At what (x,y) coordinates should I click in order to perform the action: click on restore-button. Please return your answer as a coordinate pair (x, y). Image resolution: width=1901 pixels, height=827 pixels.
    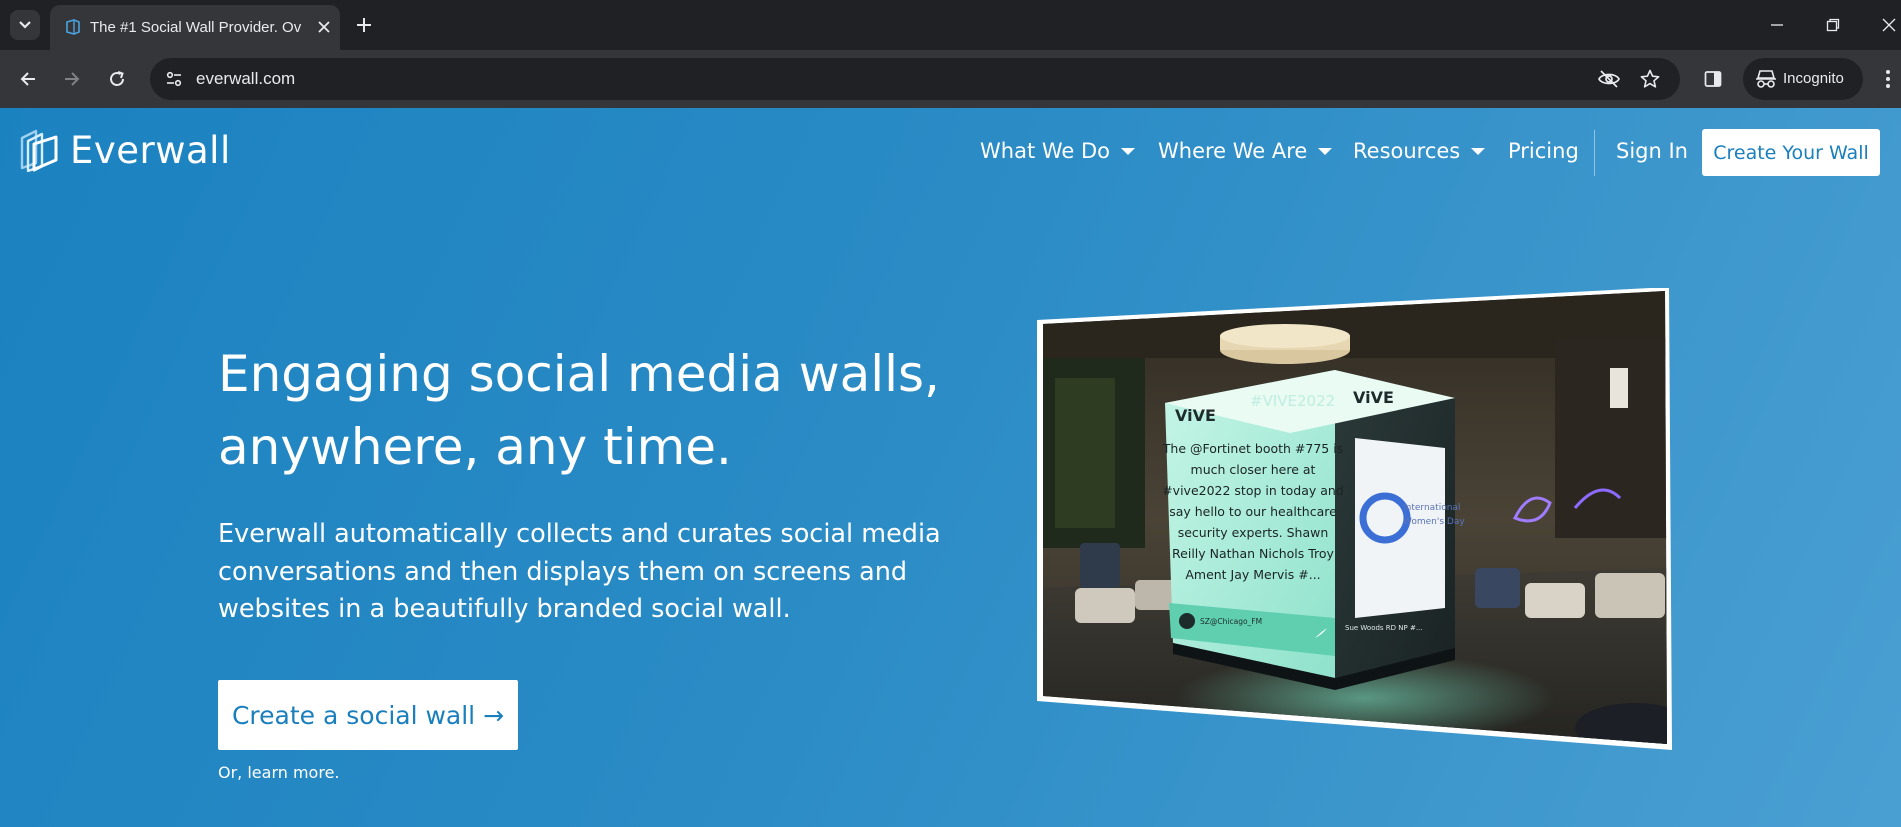
    Looking at the image, I should click on (1833, 25).